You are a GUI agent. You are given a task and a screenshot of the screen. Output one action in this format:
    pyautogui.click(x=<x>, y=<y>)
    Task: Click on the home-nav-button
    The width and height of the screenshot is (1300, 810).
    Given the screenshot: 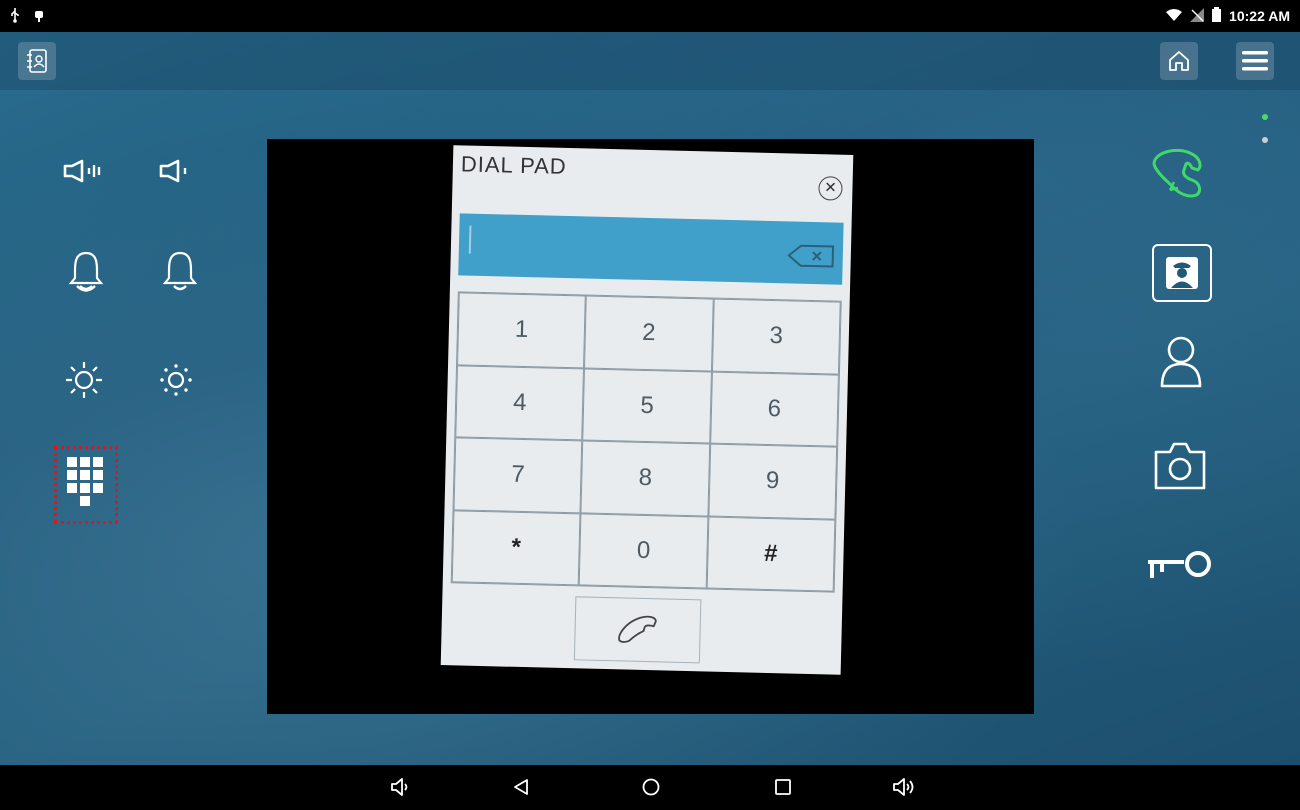 What is the action you would take?
    pyautogui.click(x=651, y=789)
    